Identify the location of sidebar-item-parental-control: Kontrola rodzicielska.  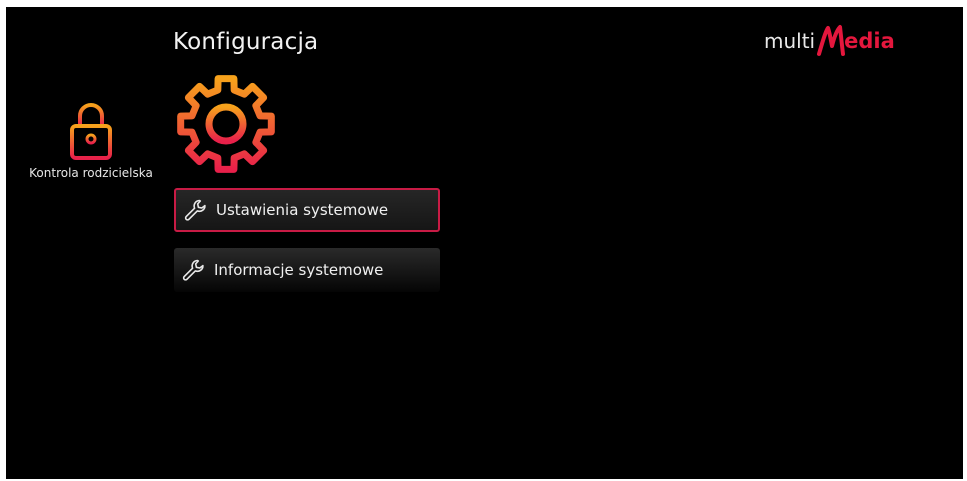
(91, 140).